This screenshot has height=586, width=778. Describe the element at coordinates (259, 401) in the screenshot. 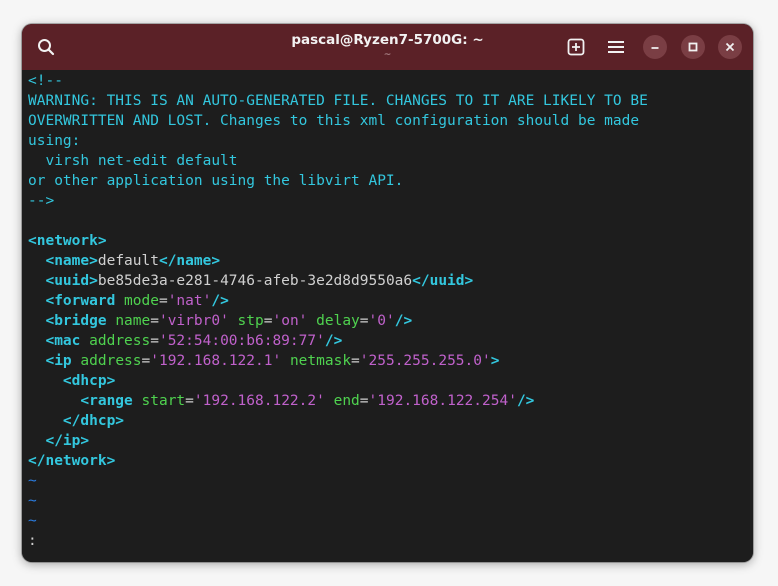

I see `xml-value: '192.168.122.2'` at that location.